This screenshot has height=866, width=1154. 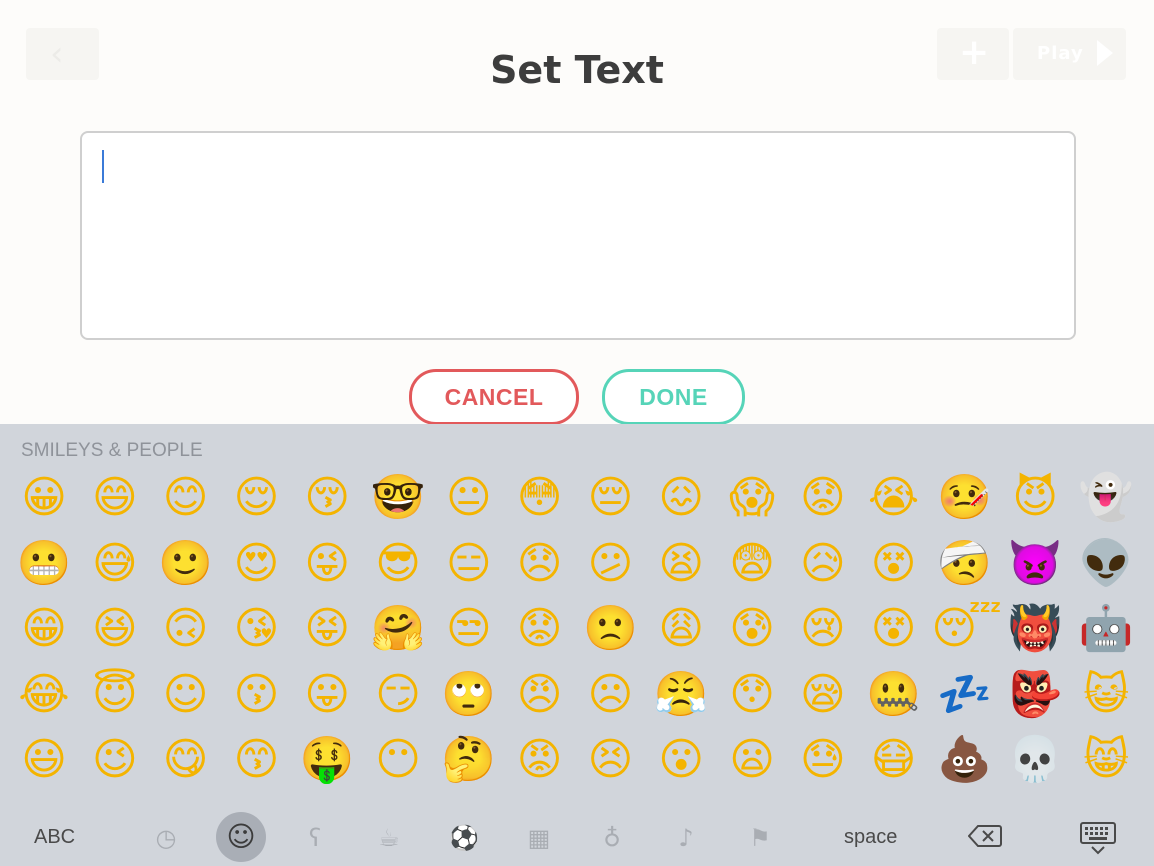 I want to click on emoji-key: 😙, so click(x=256, y=760).